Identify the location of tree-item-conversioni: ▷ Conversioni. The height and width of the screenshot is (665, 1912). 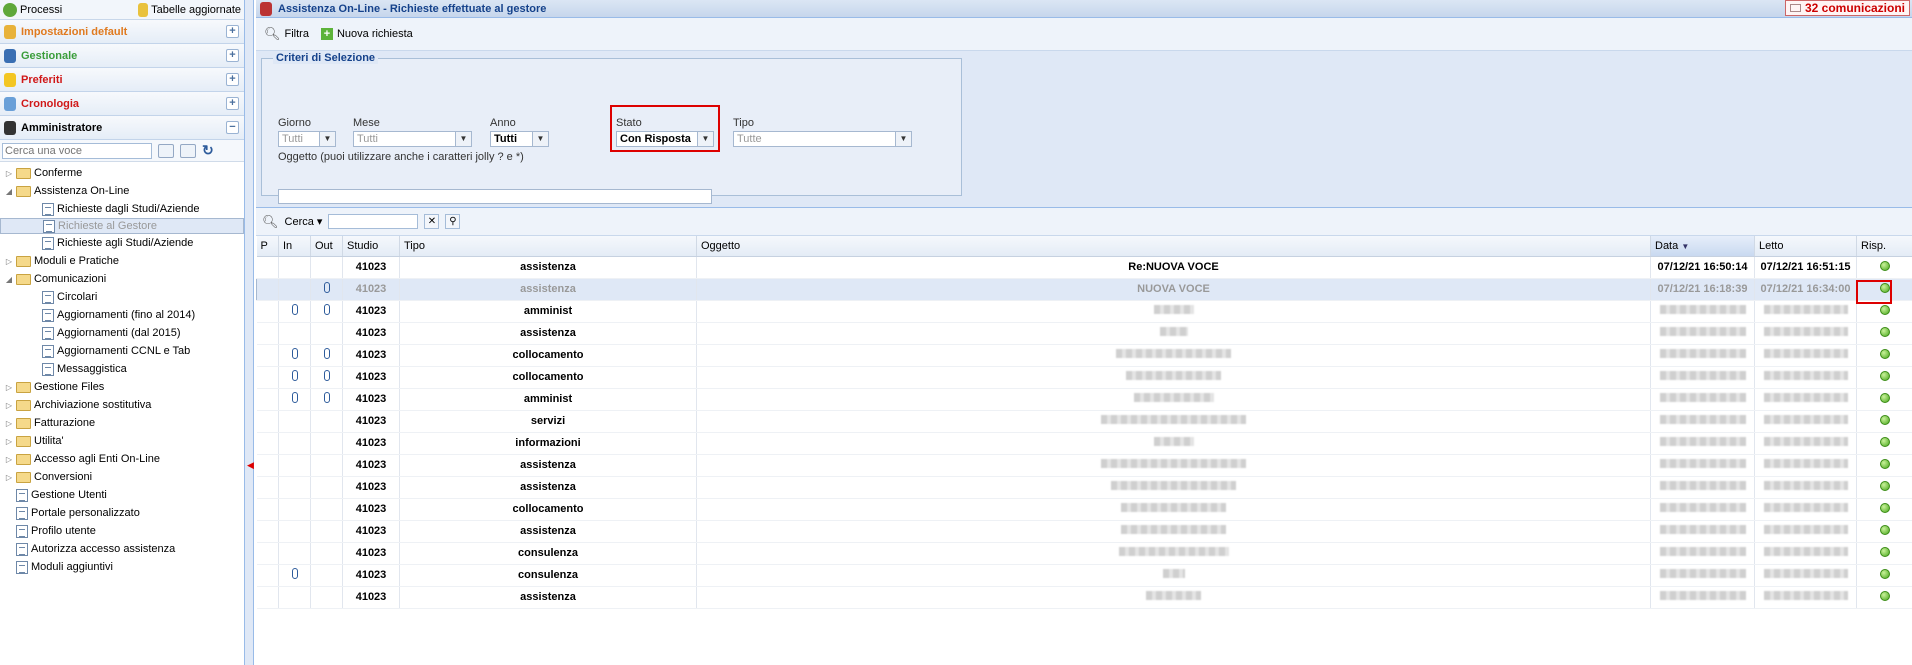
(122, 477).